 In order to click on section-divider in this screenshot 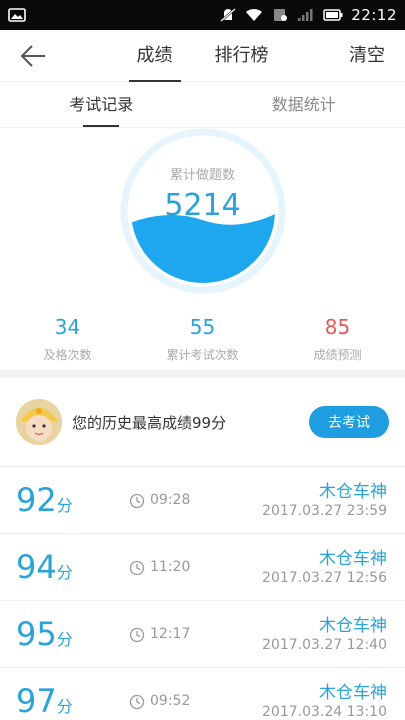, I will do `click(202, 374)`.